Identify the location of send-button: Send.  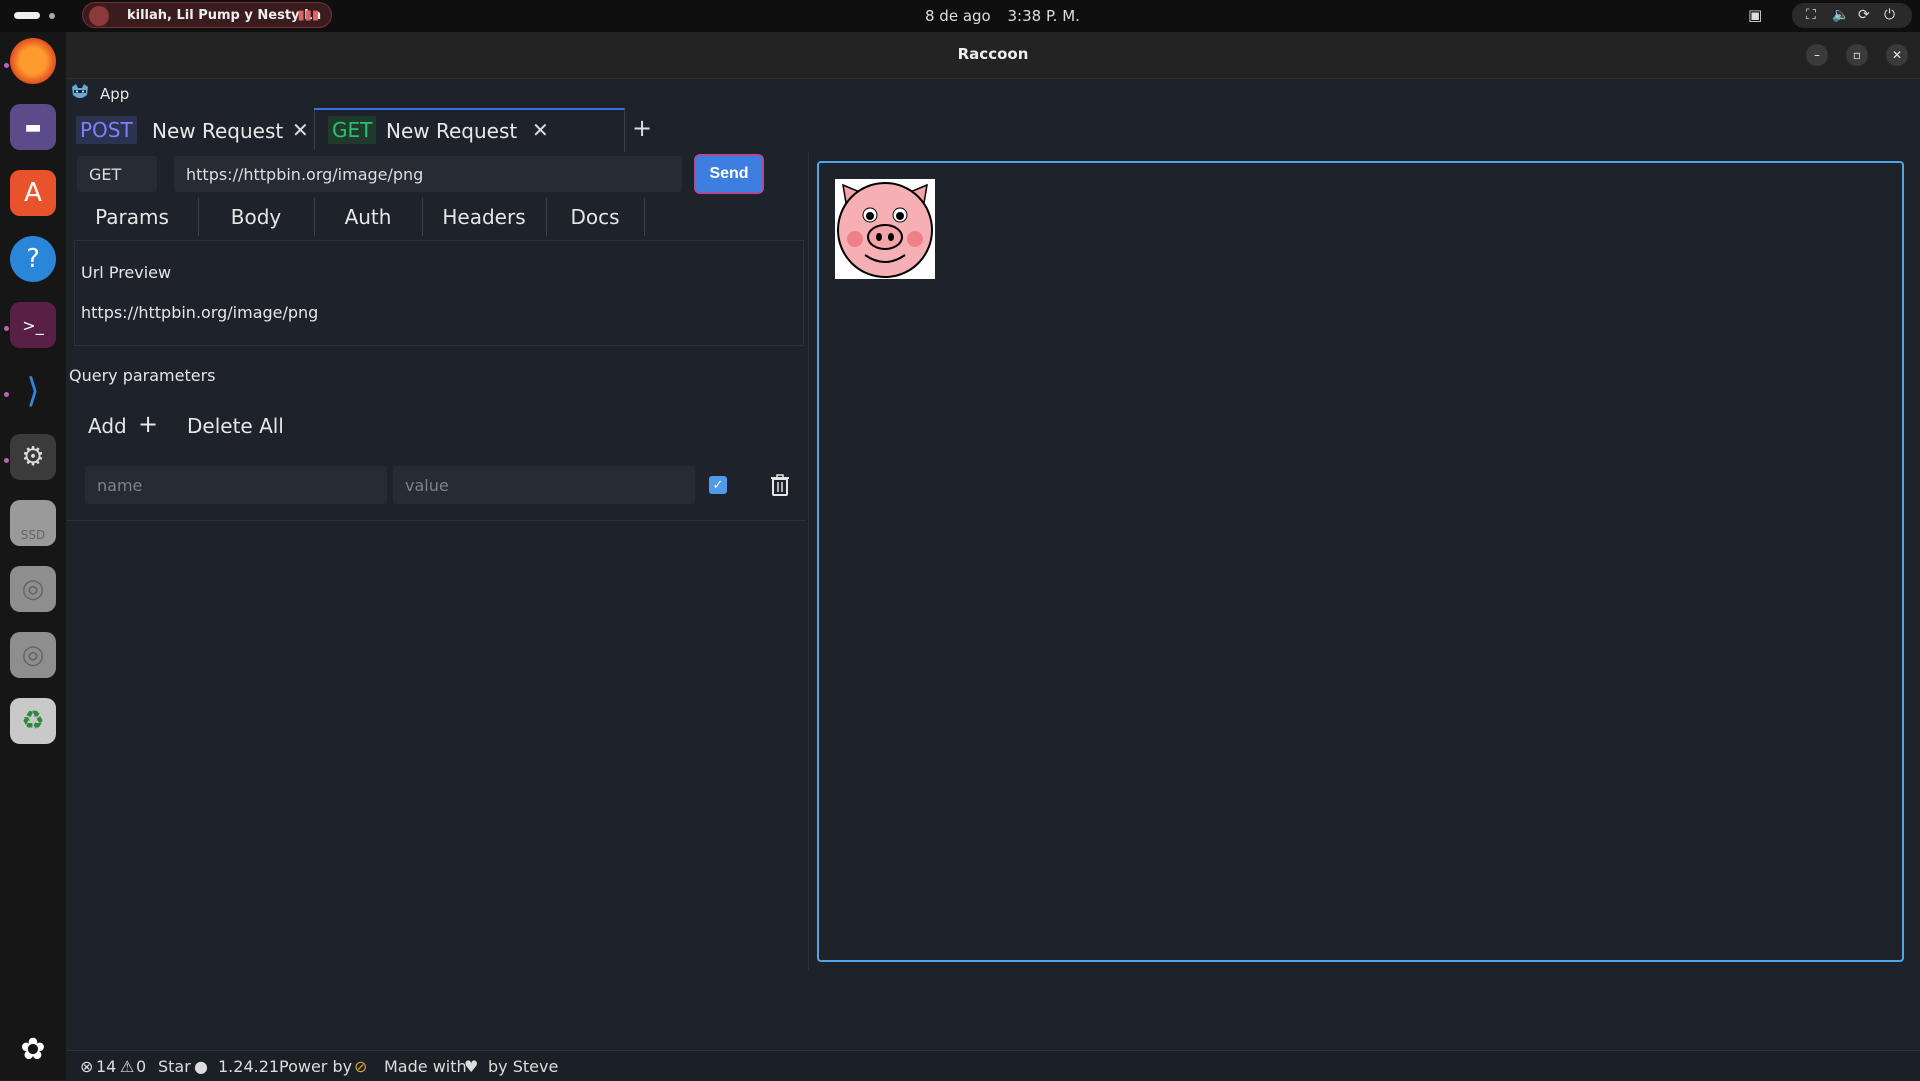
(729, 174).